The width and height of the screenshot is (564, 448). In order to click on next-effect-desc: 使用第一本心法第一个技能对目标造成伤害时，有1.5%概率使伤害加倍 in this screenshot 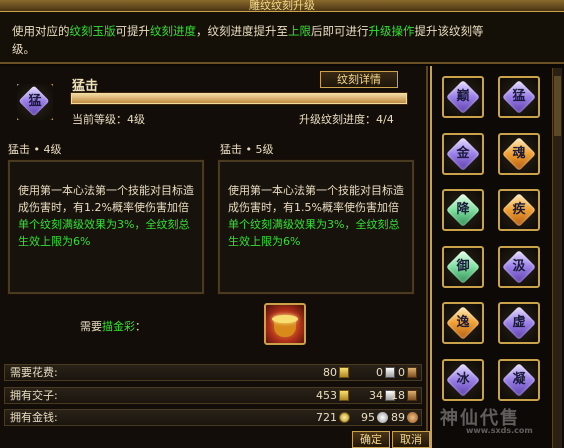, I will do `click(316, 199)`.